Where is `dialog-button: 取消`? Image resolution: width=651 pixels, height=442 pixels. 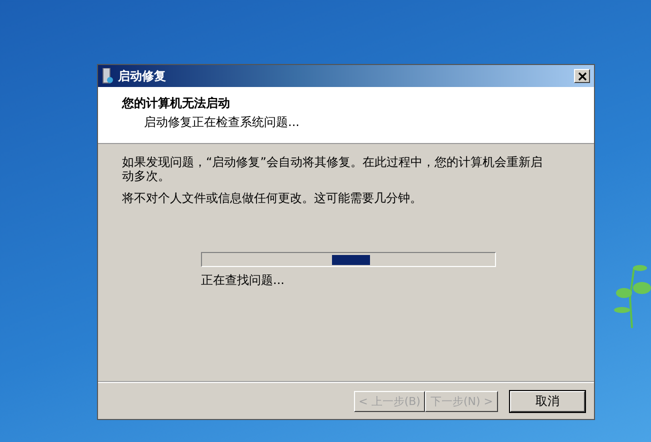
dialog-button: 取消 is located at coordinates (547, 401).